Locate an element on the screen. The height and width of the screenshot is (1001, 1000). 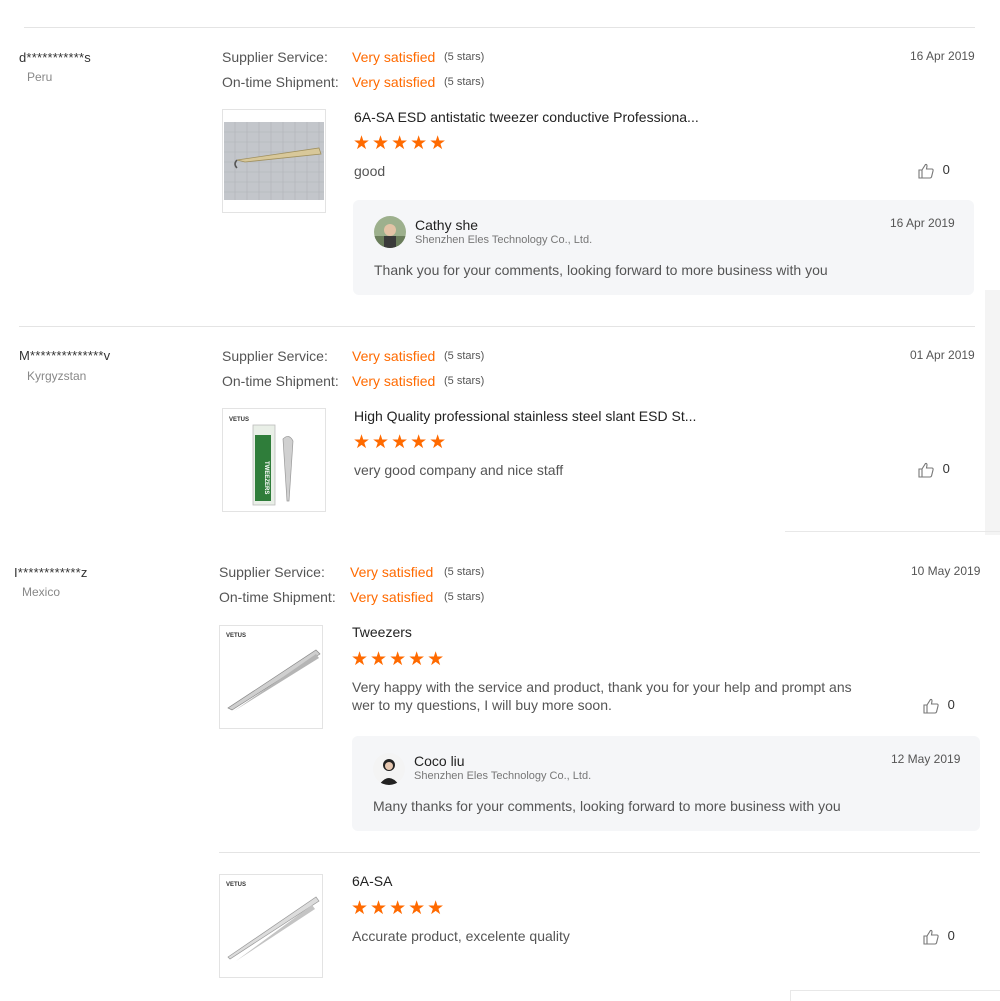
buyer-name: M**************v is located at coordinates (65, 355).